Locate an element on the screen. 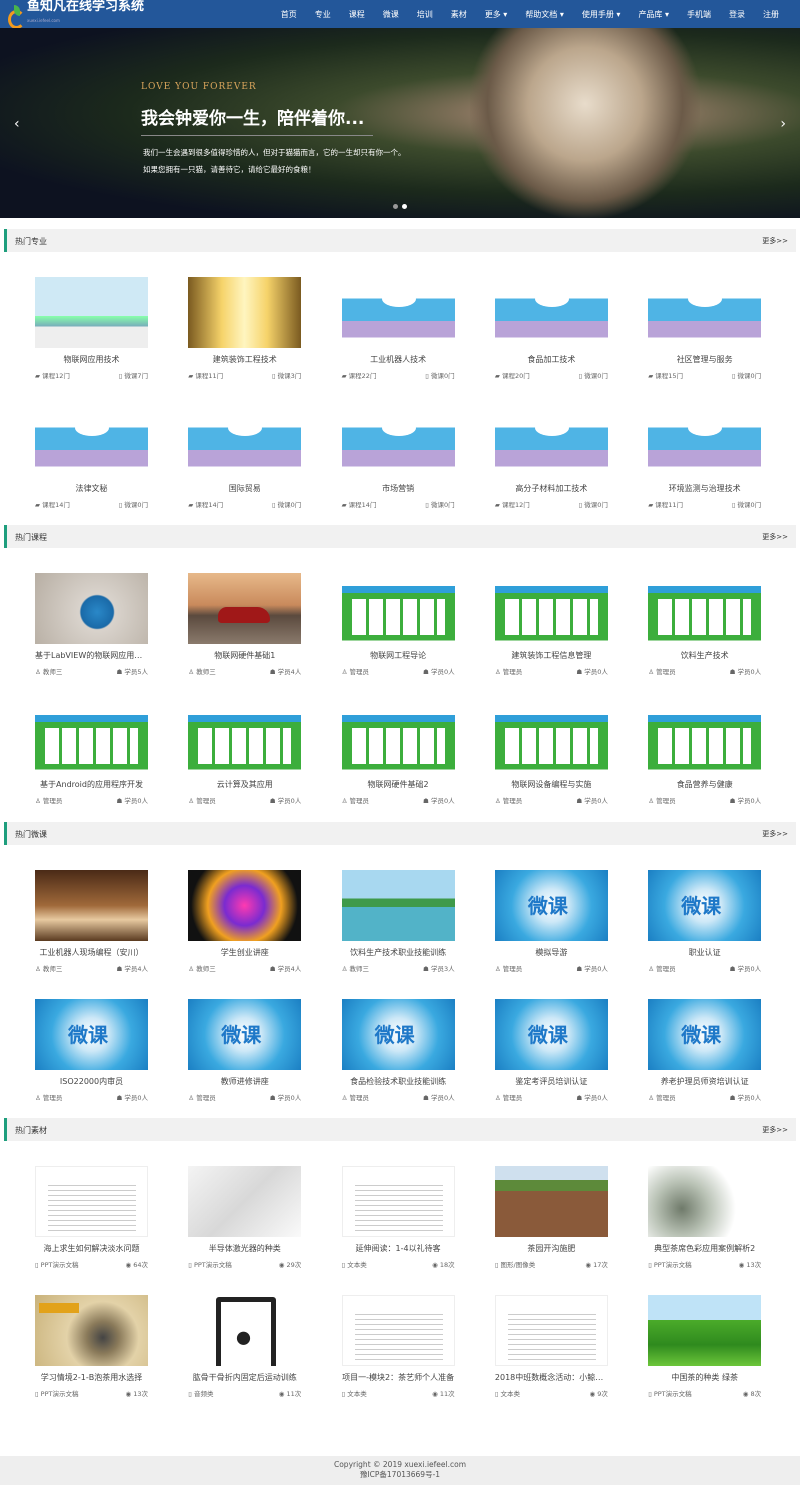 The image size is (800, 1485). card: 国际贸易 ▰ 课程14门 ▯ 微课0门 is located at coordinates (245, 457).